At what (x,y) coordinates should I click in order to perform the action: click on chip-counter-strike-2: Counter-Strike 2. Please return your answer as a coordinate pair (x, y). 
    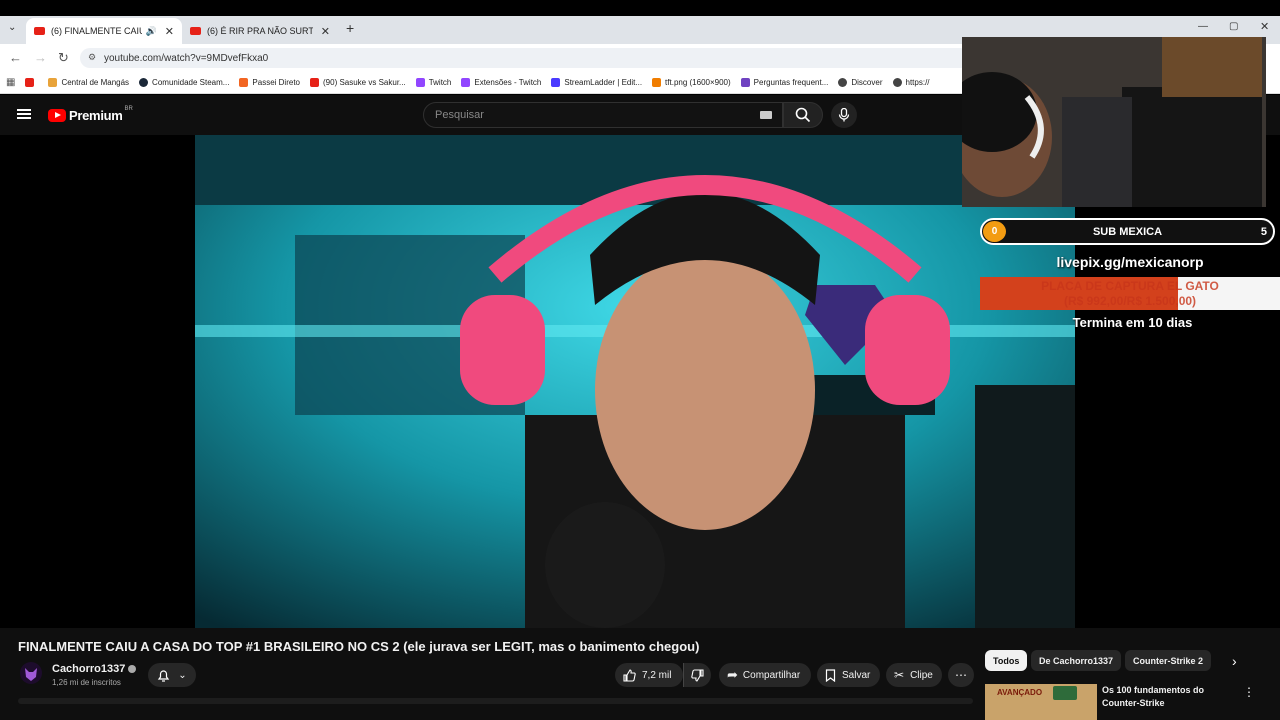
    Looking at the image, I should click on (1168, 660).